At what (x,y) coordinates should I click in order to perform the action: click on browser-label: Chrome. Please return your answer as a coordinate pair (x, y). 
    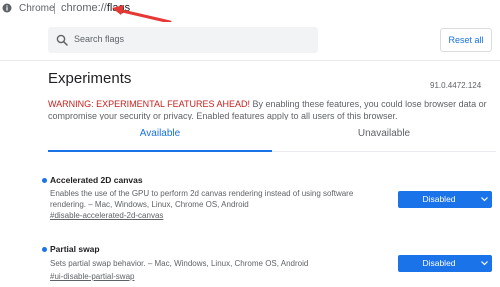
    Looking at the image, I should click on (37, 8).